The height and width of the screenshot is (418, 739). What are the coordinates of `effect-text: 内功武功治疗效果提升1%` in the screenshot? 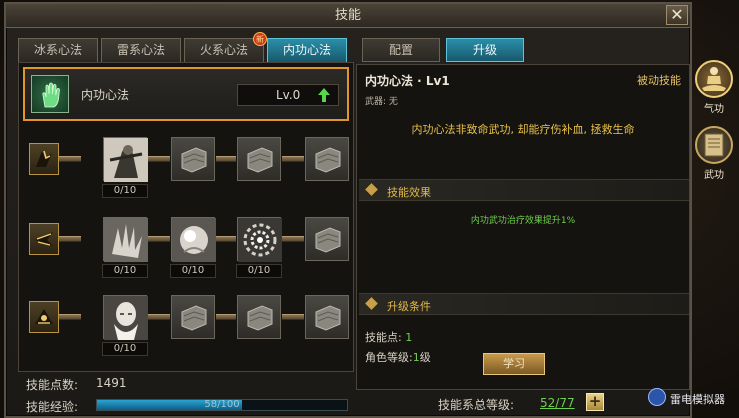 It's located at (523, 221).